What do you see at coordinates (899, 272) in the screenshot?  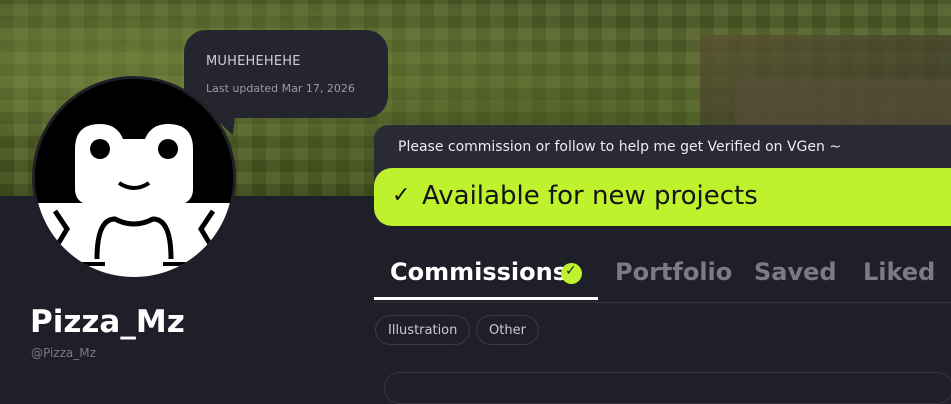 I see `tab-liked: Liked` at bounding box center [899, 272].